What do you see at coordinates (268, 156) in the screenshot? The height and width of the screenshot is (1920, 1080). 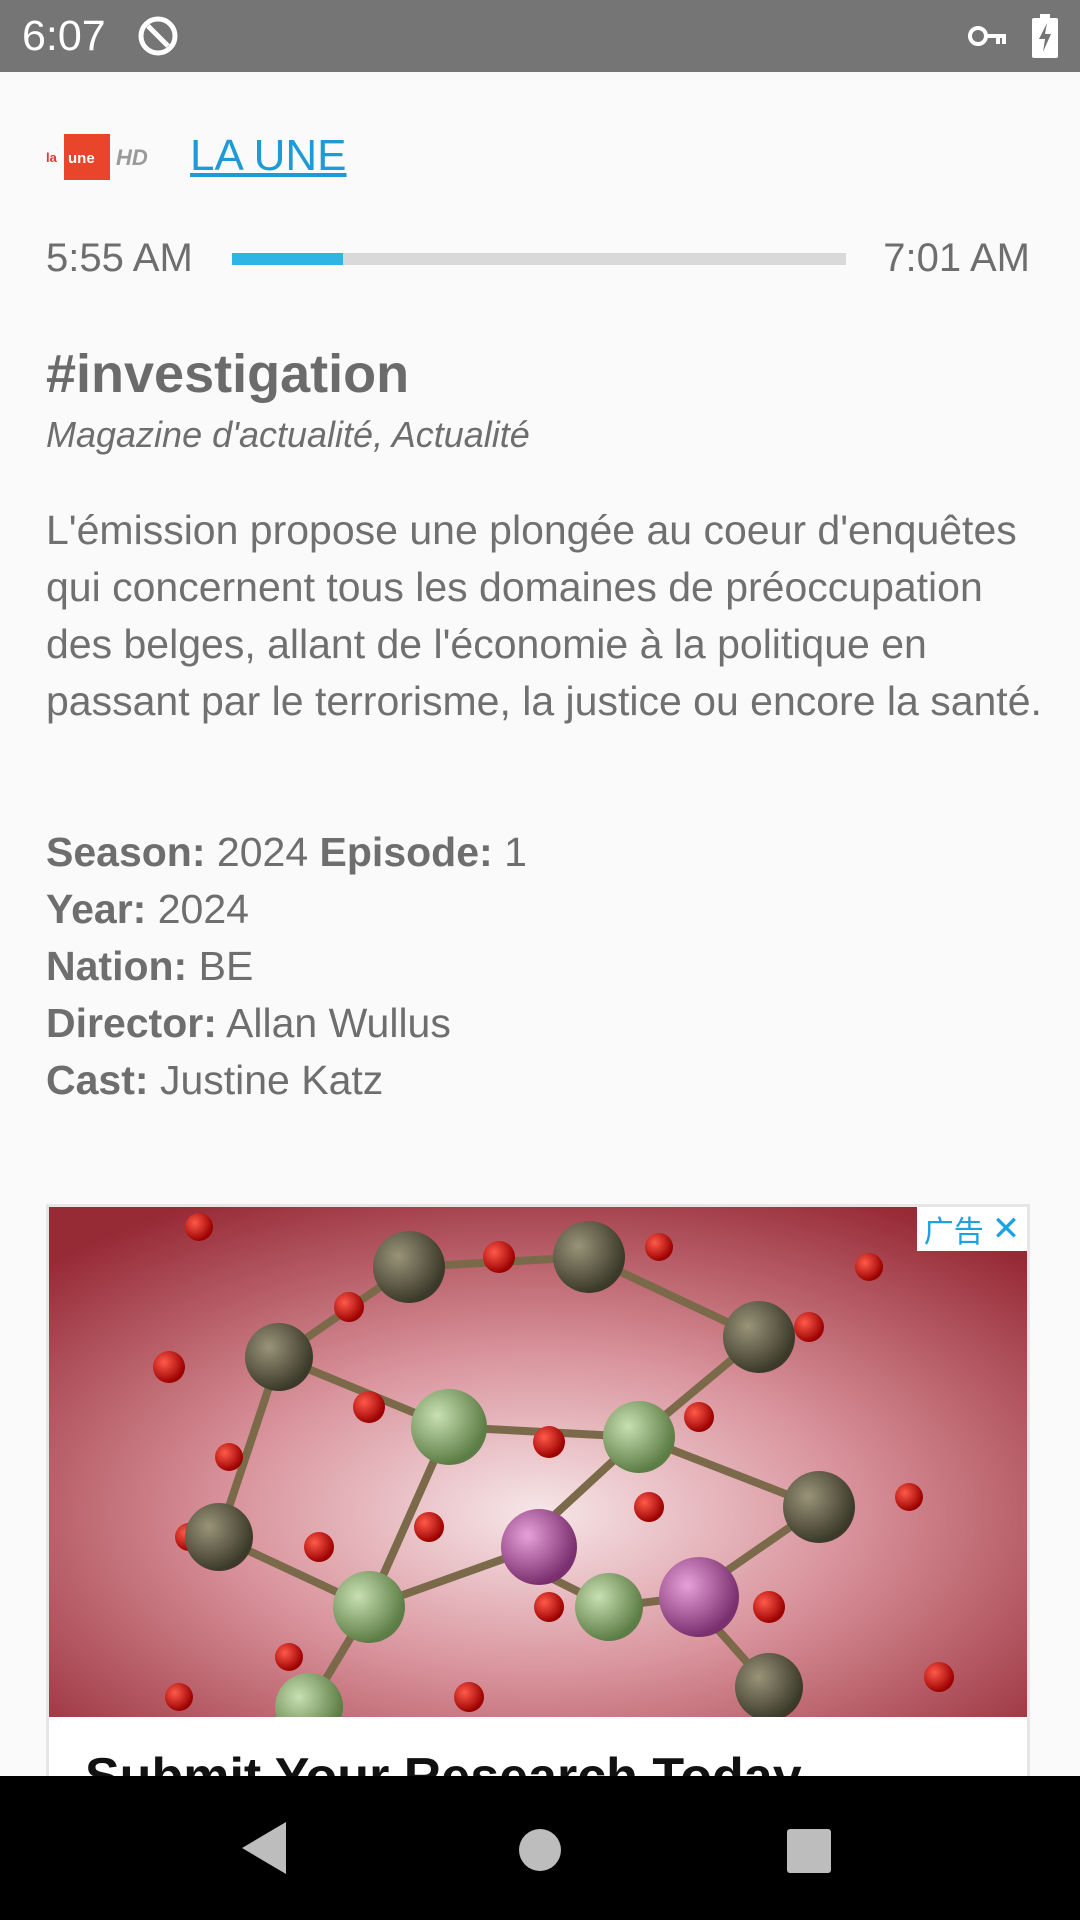 I see `channel-link: LA UNE` at bounding box center [268, 156].